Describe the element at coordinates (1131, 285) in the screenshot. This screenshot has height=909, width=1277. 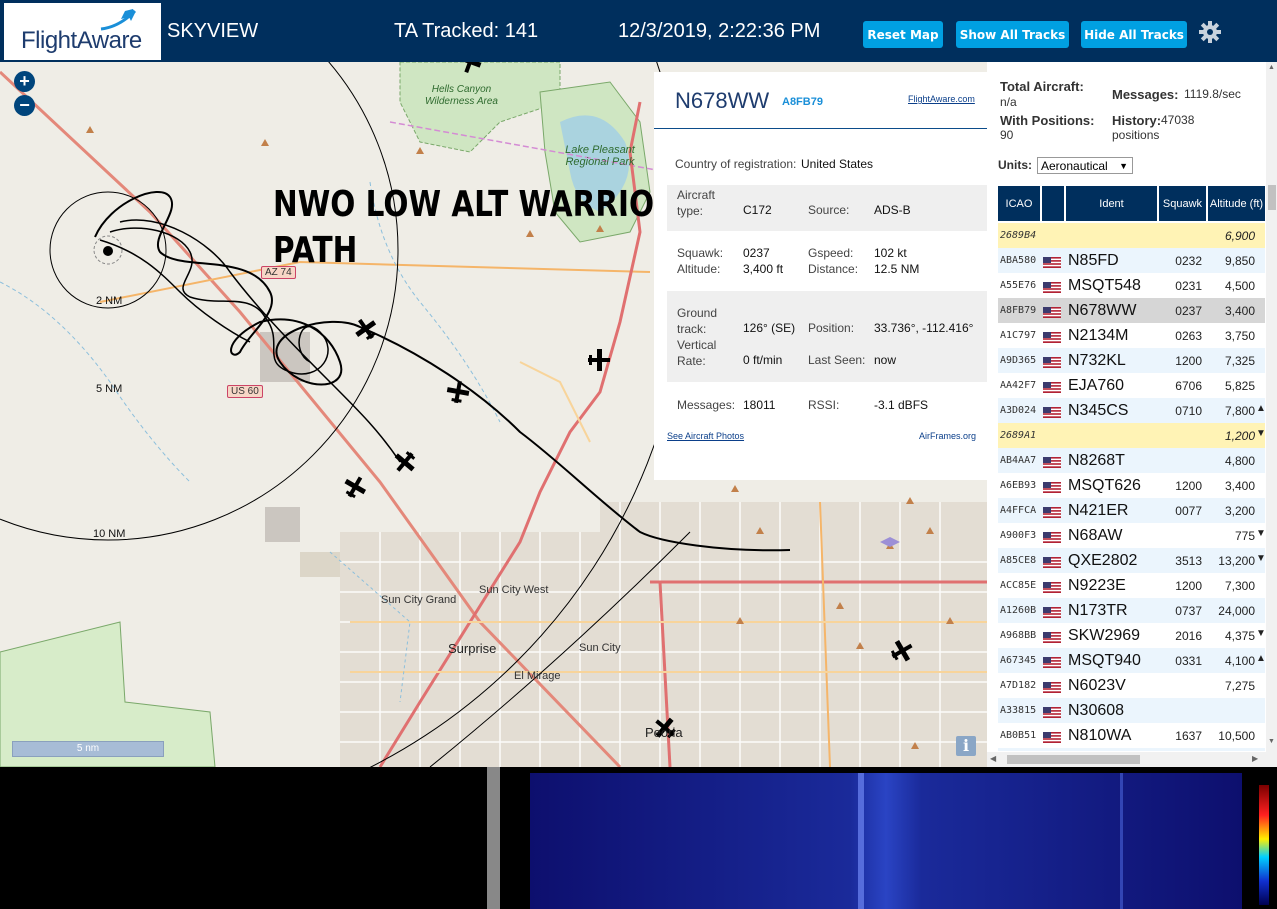
I see `table-row: A55E76 MSQT548 0231 4,500` at that location.